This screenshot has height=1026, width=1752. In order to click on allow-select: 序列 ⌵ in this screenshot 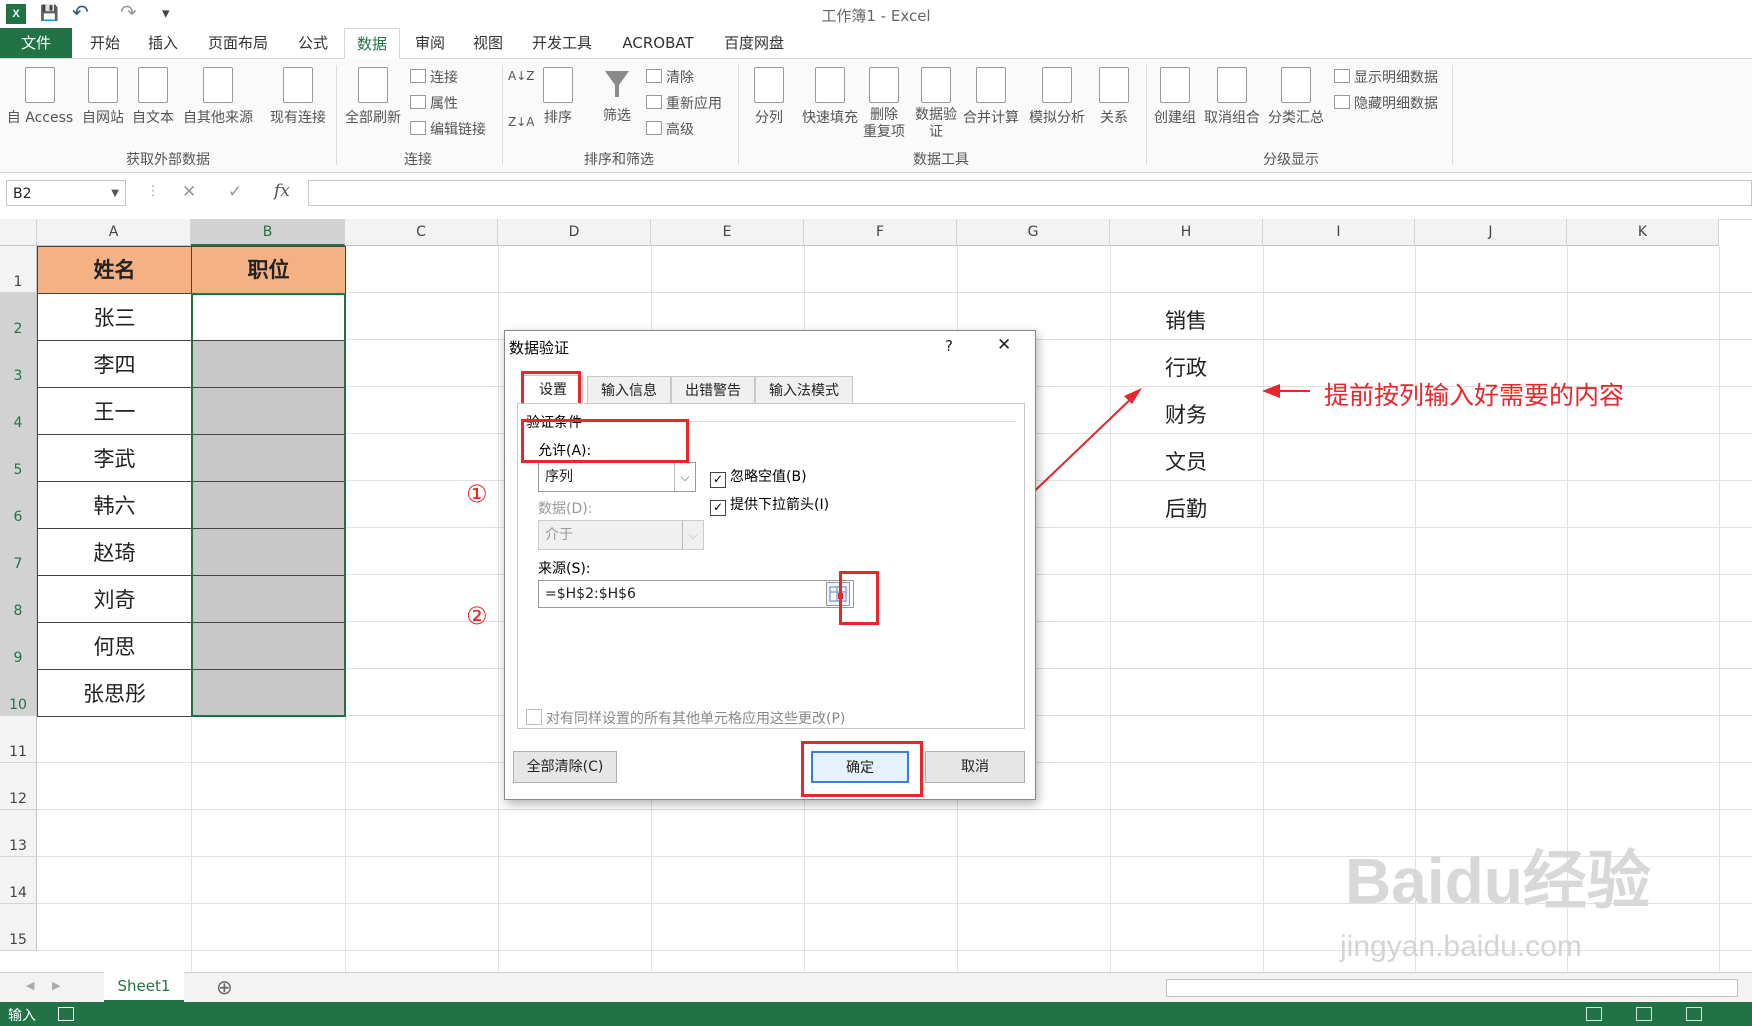, I will do `click(617, 477)`.